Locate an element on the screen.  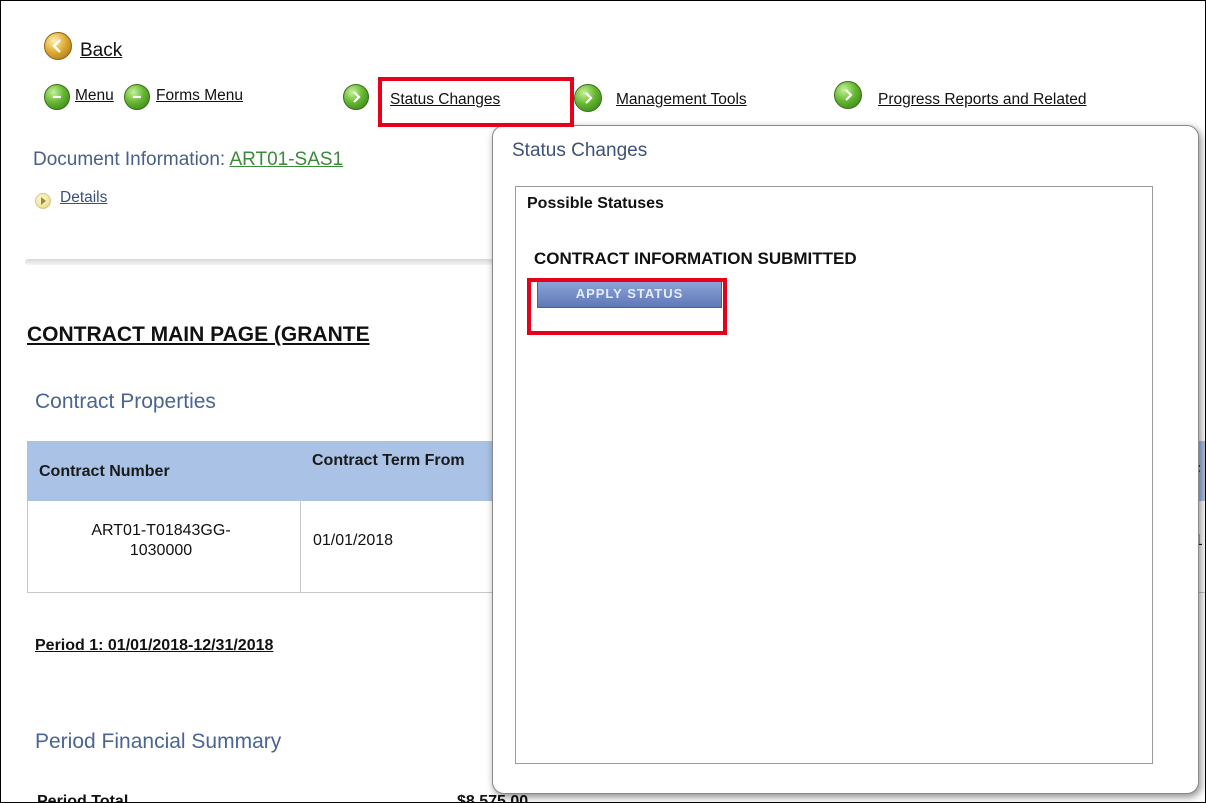
details-link: Details is located at coordinates (83, 198).